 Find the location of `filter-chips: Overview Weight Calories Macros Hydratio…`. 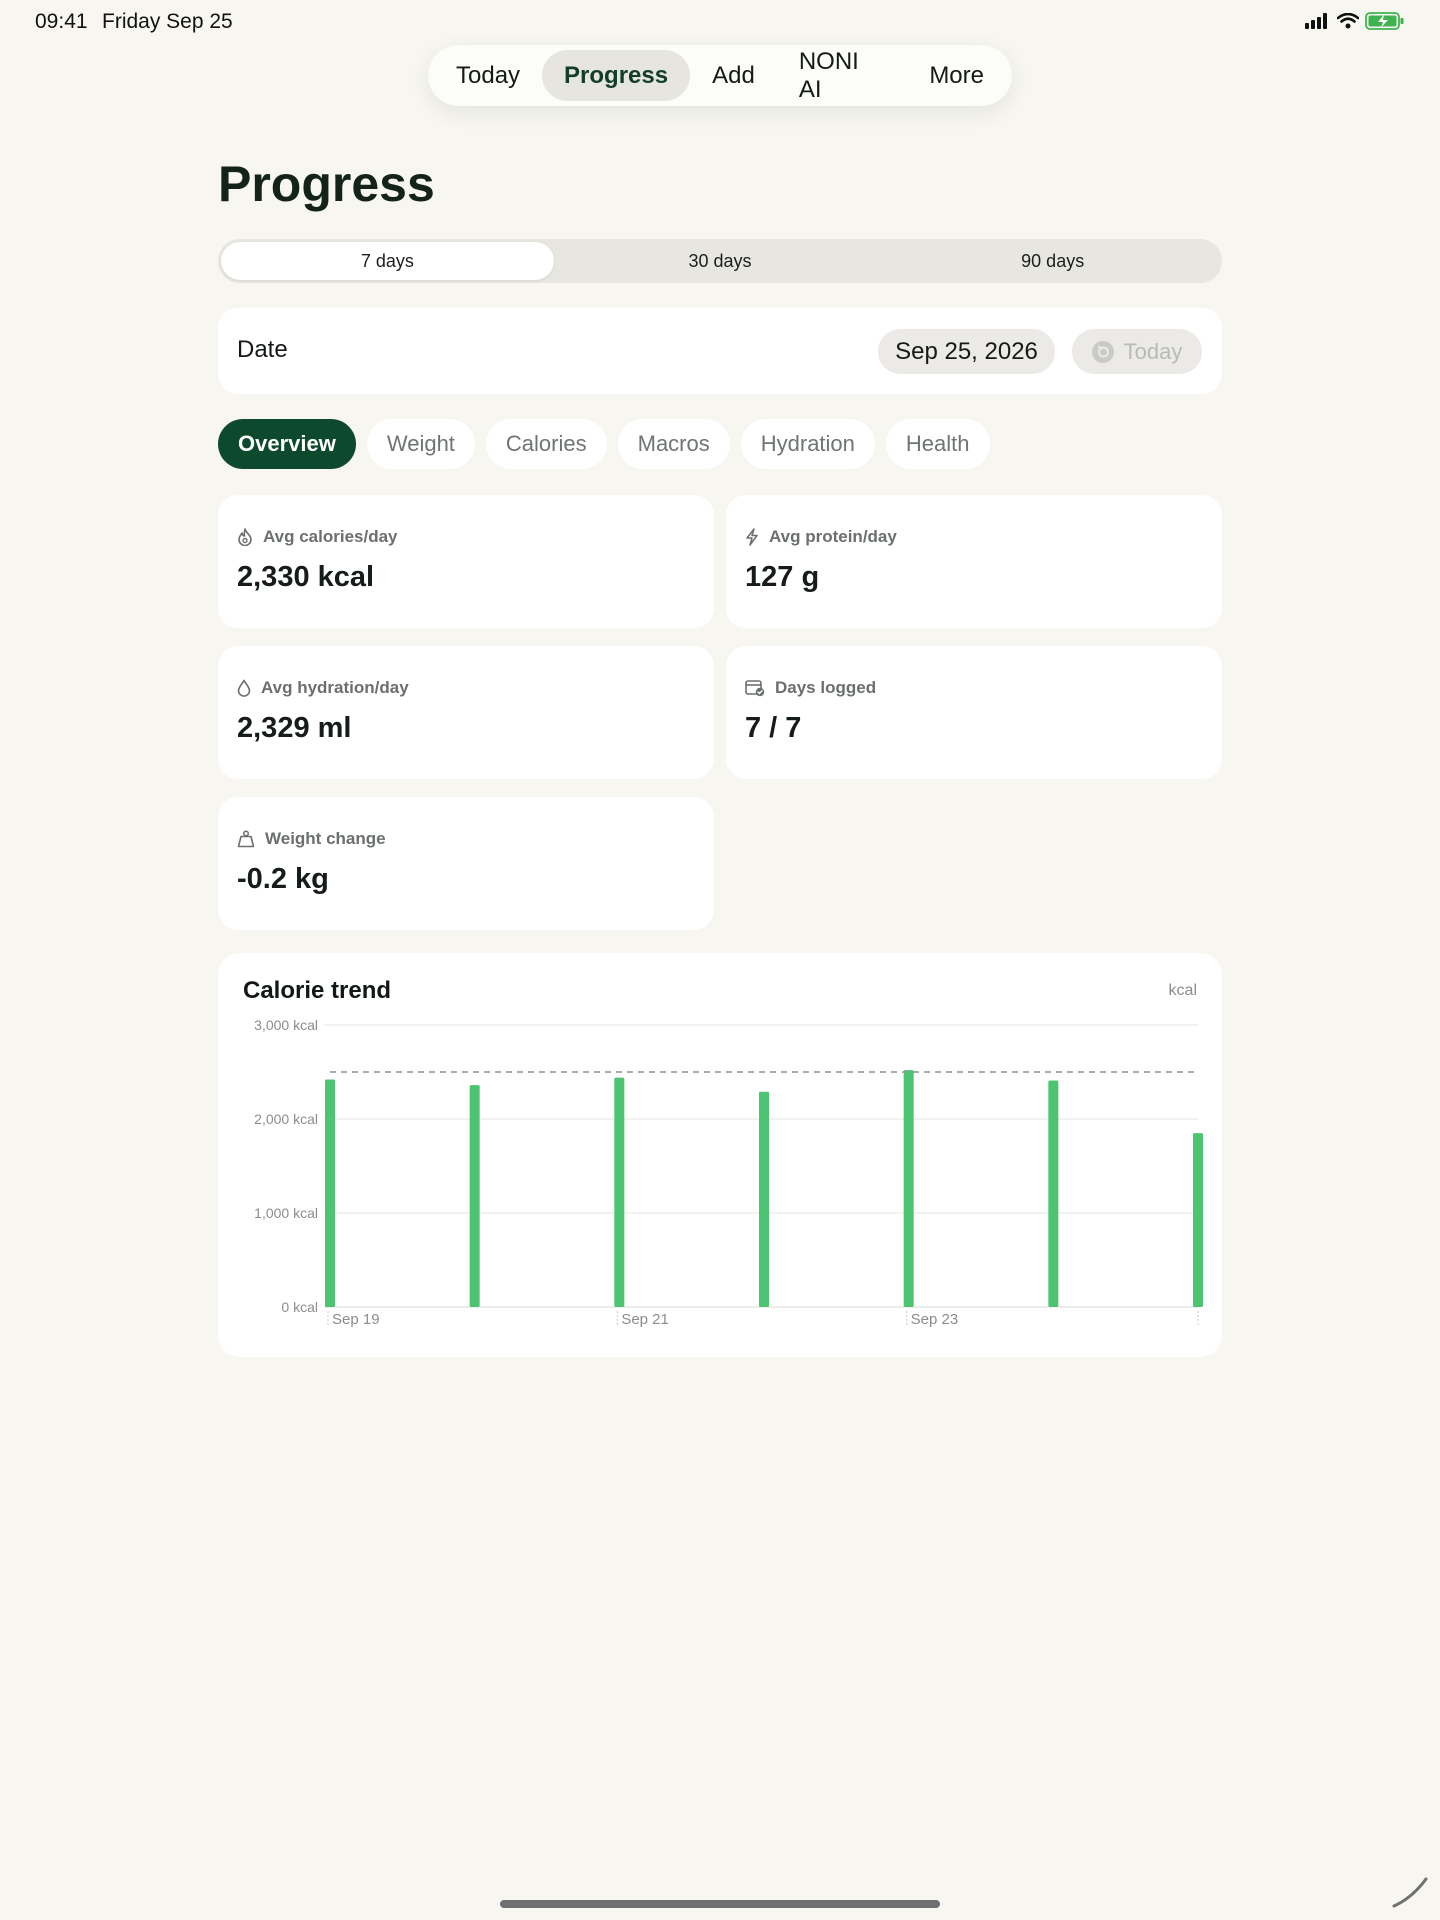

filter-chips: Overview Weight Calories Macros Hydratio… is located at coordinates (604, 444).